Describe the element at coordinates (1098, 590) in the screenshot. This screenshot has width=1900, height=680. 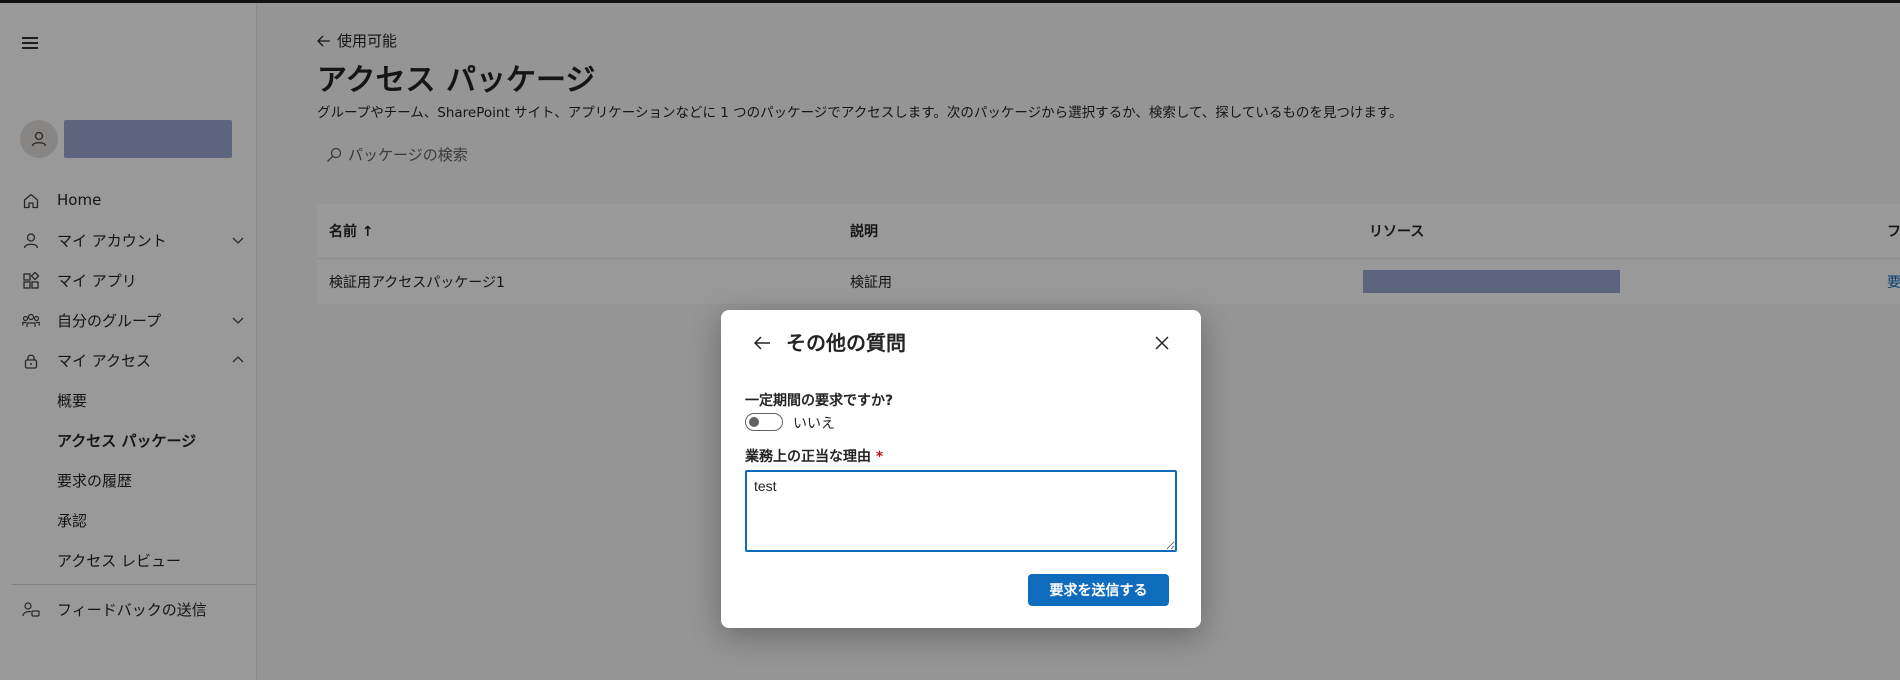
I see `submit-request-button: 要求を送信する` at that location.